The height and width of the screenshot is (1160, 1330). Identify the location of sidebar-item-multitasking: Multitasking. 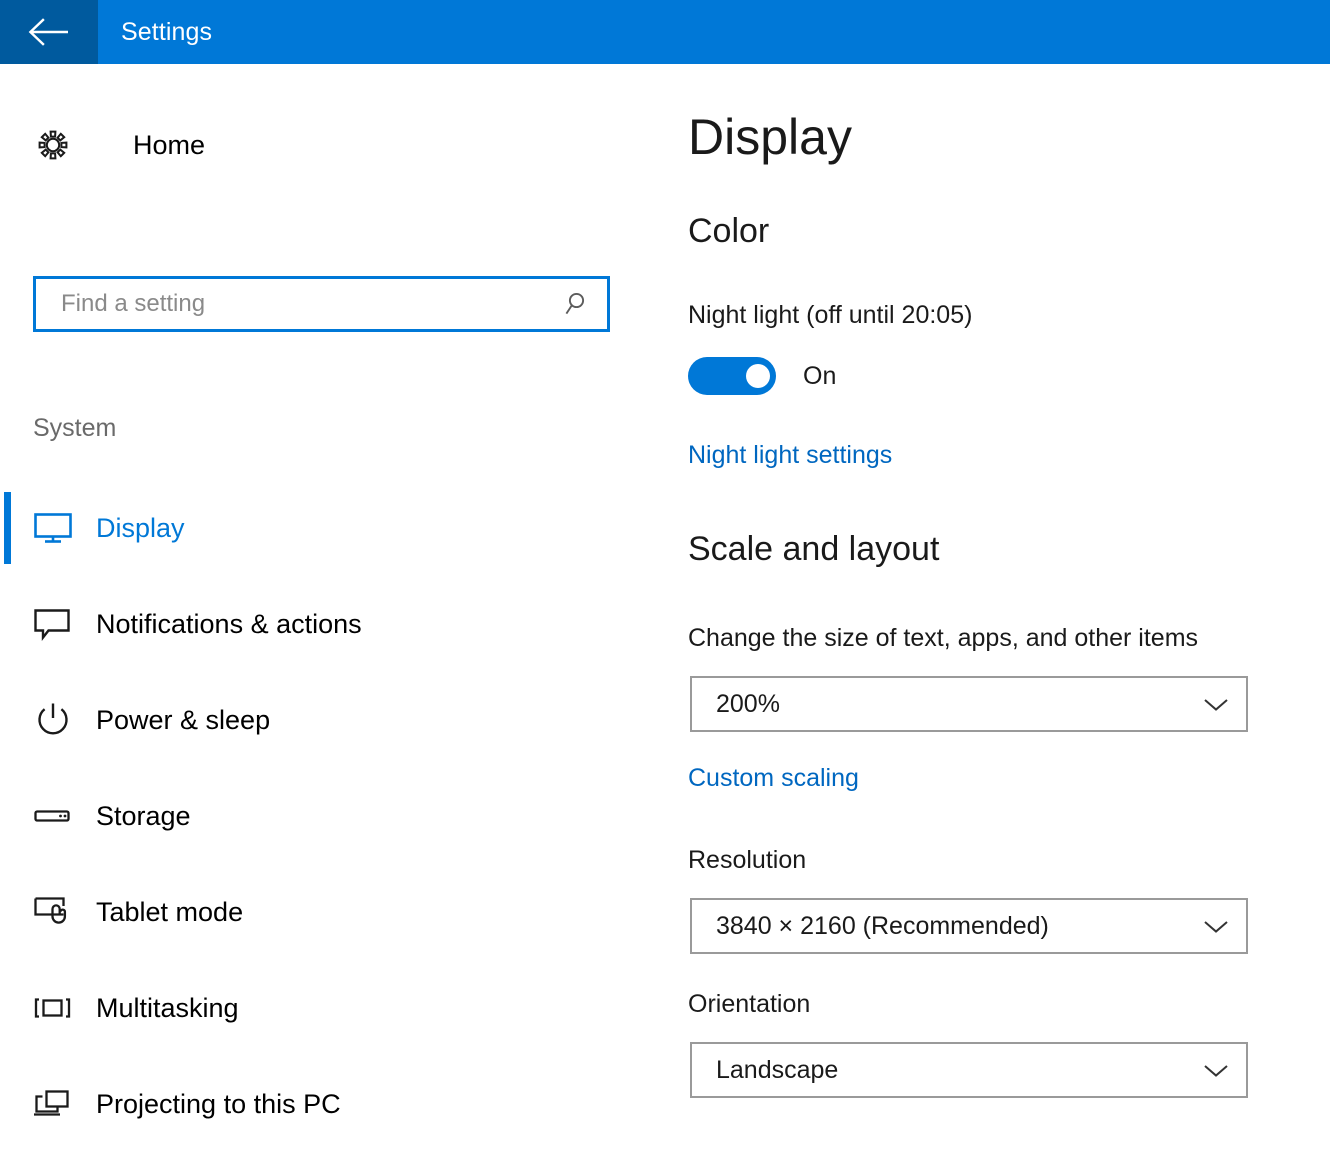
(330, 1008).